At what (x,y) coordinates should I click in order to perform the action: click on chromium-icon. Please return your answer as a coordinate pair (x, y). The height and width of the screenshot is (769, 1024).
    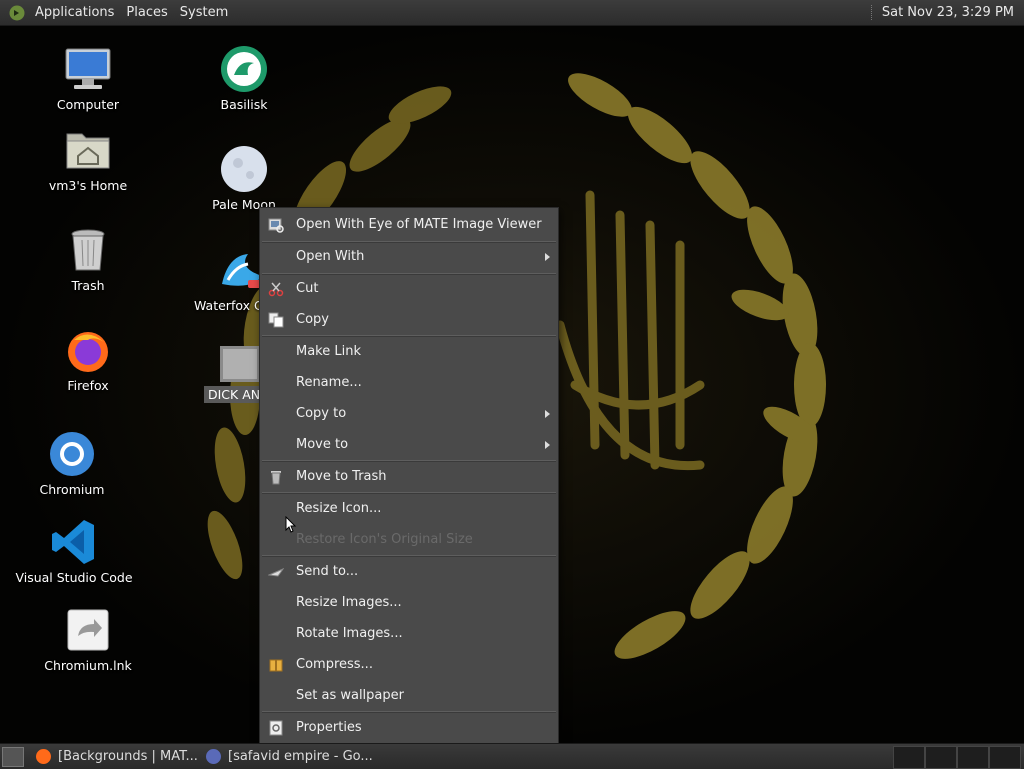
    Looking at the image, I should click on (72, 454).